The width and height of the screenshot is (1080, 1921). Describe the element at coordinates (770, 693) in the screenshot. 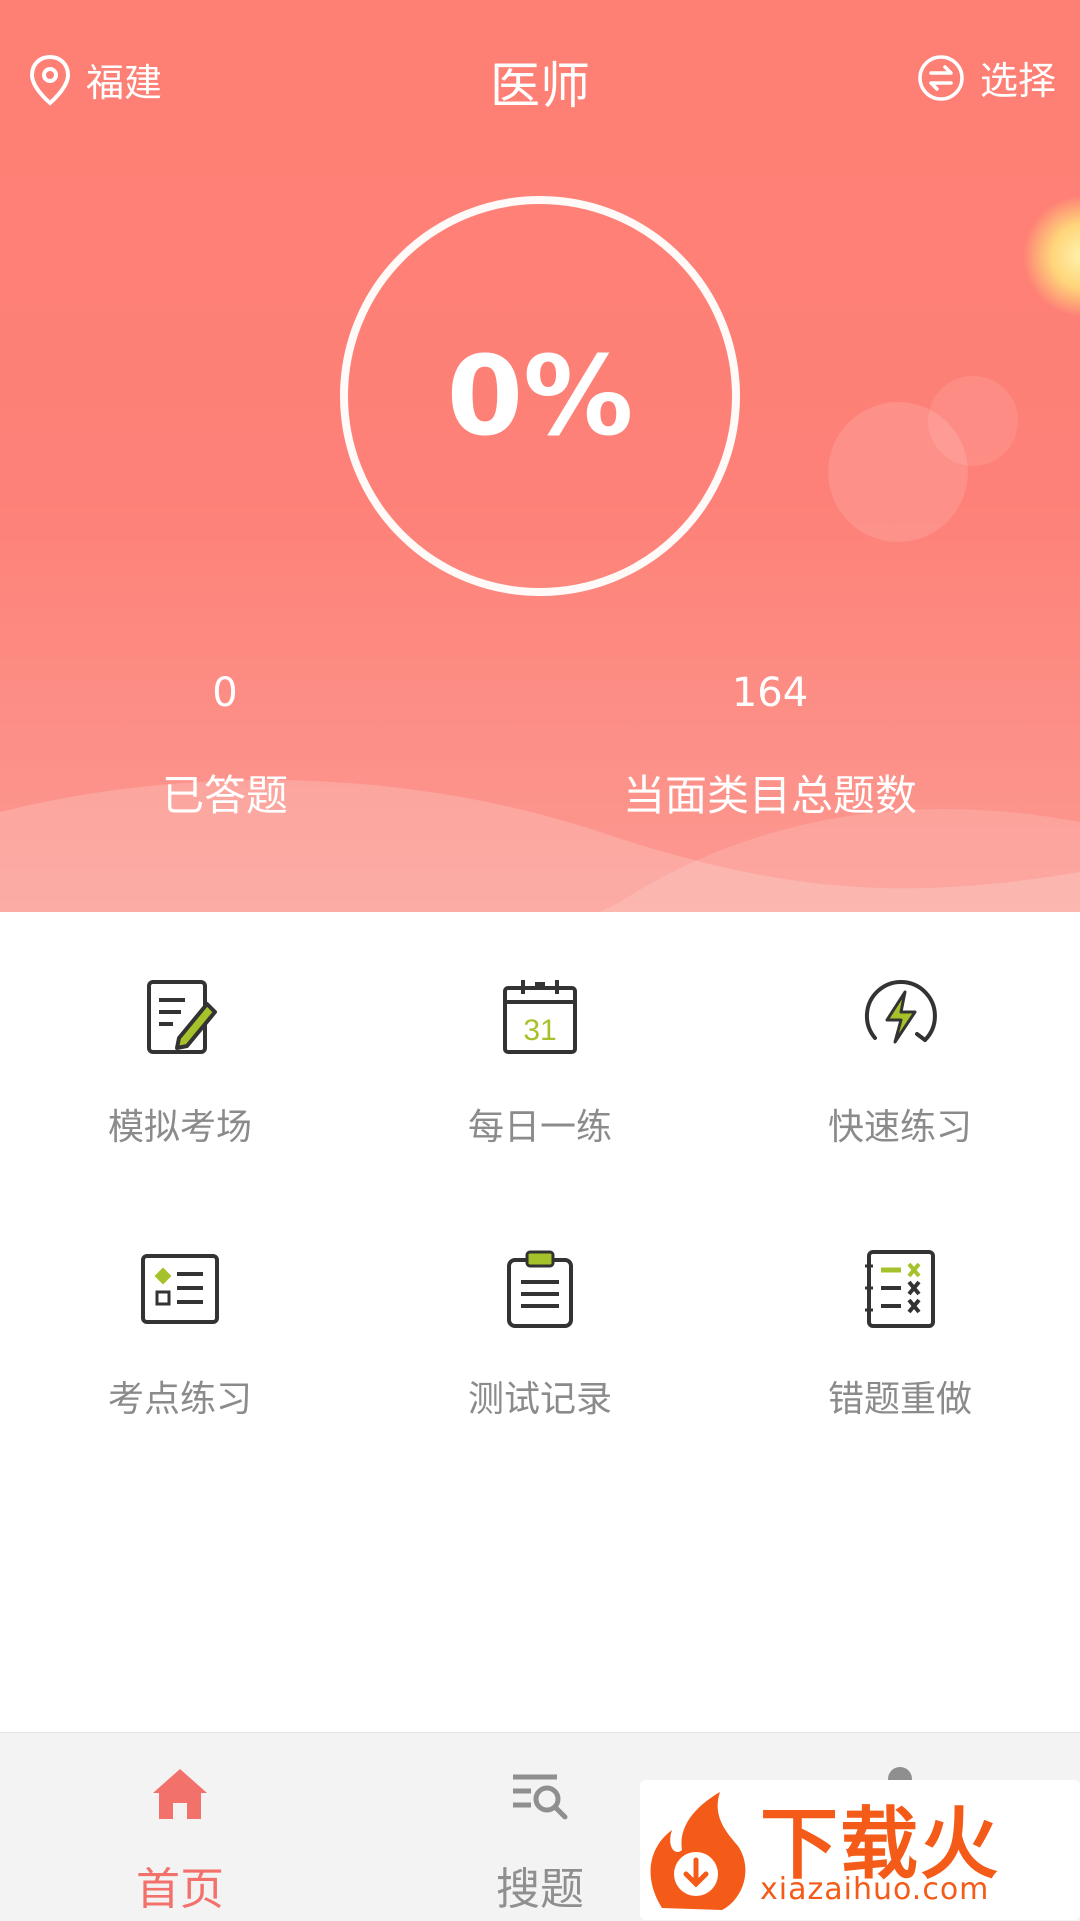

I see `total-count: 164` at that location.